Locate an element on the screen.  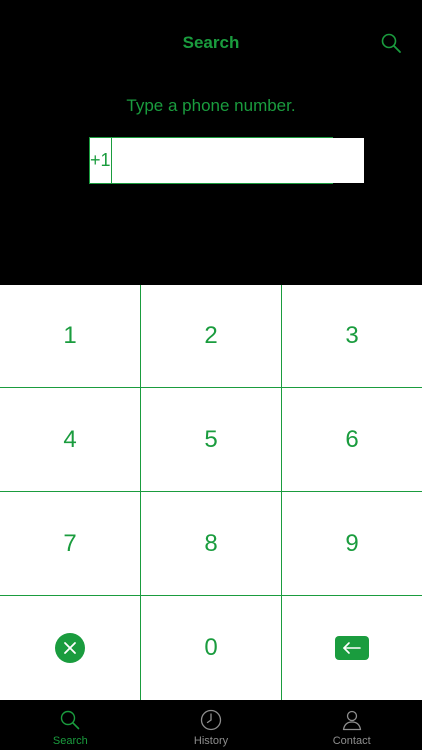
key-8: 8 is located at coordinates (211, 544).